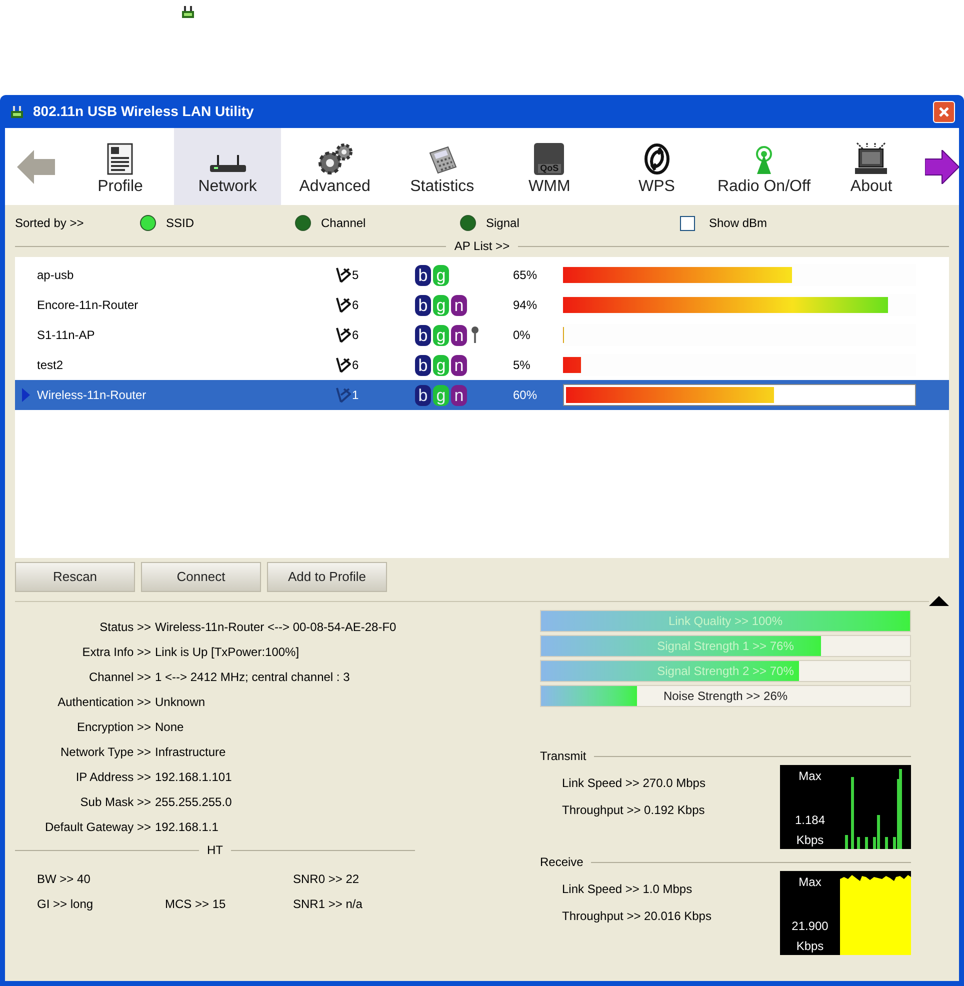 Image resolution: width=964 pixels, height=986 pixels. Describe the element at coordinates (634, 783) in the screenshot. I see `link-speed-text: Link Speed >> 270.0 Mbps` at that location.